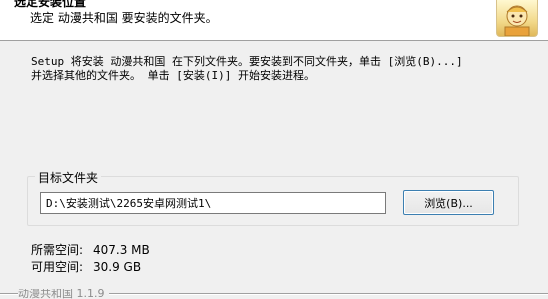  Describe the element at coordinates (124, 18) in the screenshot. I see `header-subtitle: 选定 动漫共和国 要安装的文件夹。` at that location.